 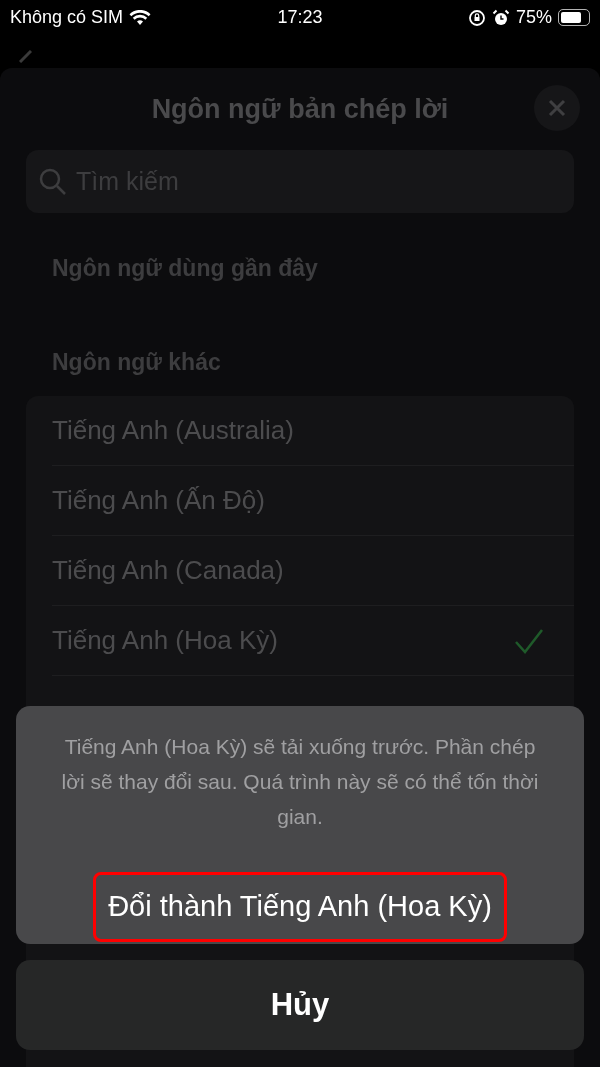 What do you see at coordinates (476, 17) in the screenshot?
I see `rotation-lock-icon` at bounding box center [476, 17].